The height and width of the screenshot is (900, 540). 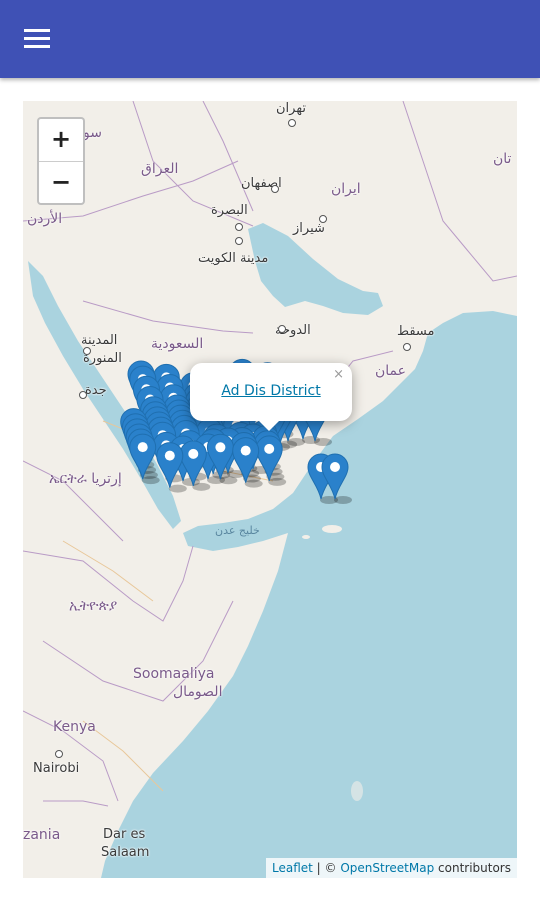 What do you see at coordinates (39, 39) in the screenshot?
I see `hamburger-menu-icon` at bounding box center [39, 39].